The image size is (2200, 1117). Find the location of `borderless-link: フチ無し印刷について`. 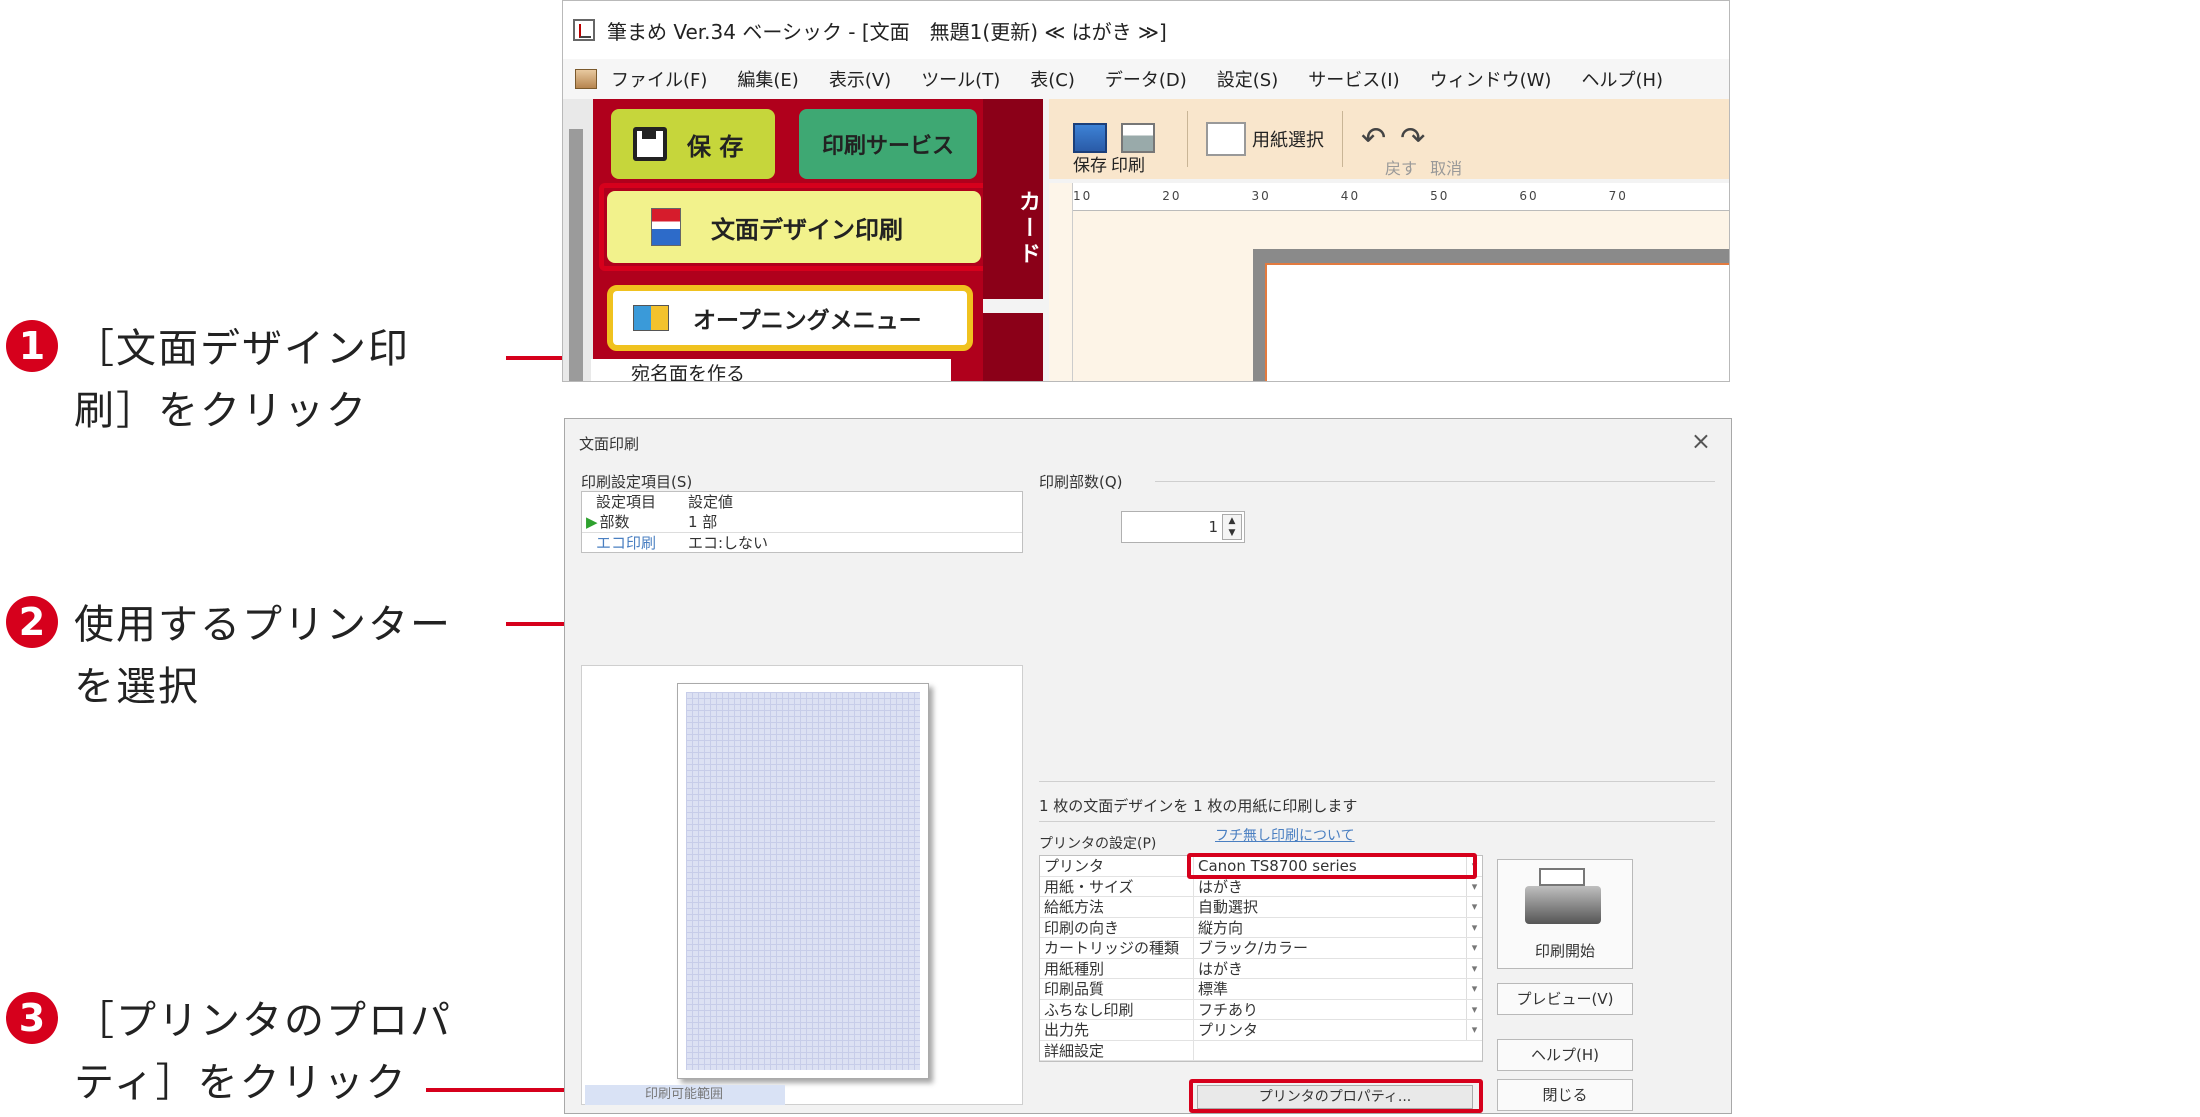

borderless-link: フチ無し印刷について is located at coordinates (1285, 835).